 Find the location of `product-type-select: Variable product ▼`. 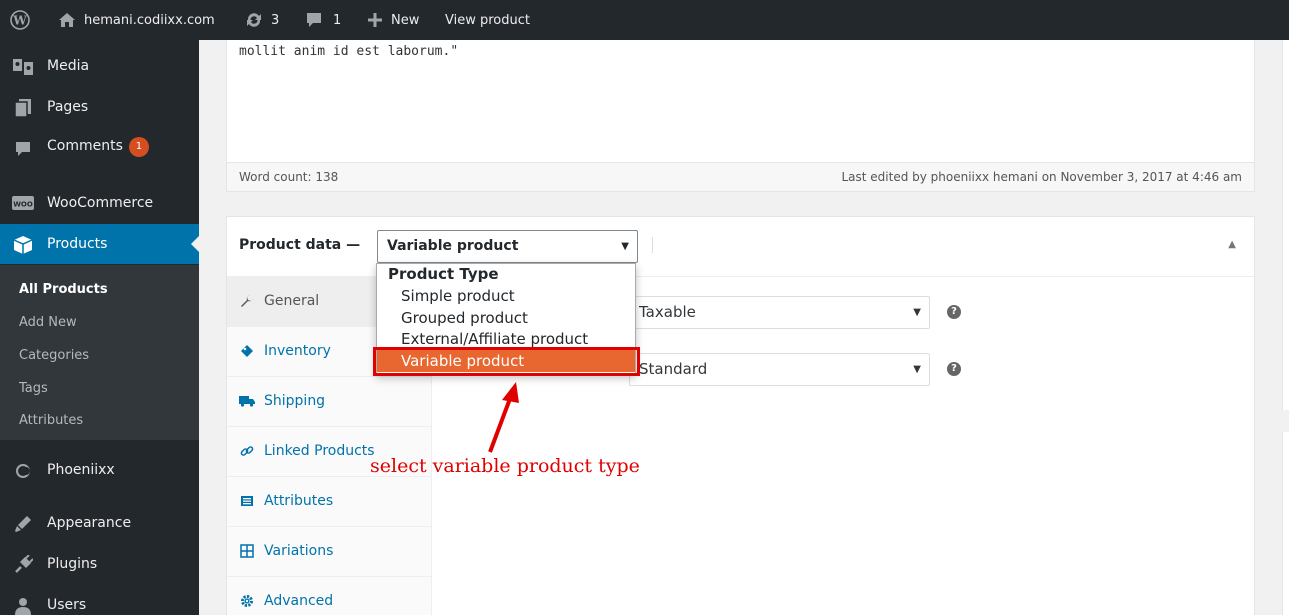

product-type-select: Variable product ▼ is located at coordinates (507, 246).